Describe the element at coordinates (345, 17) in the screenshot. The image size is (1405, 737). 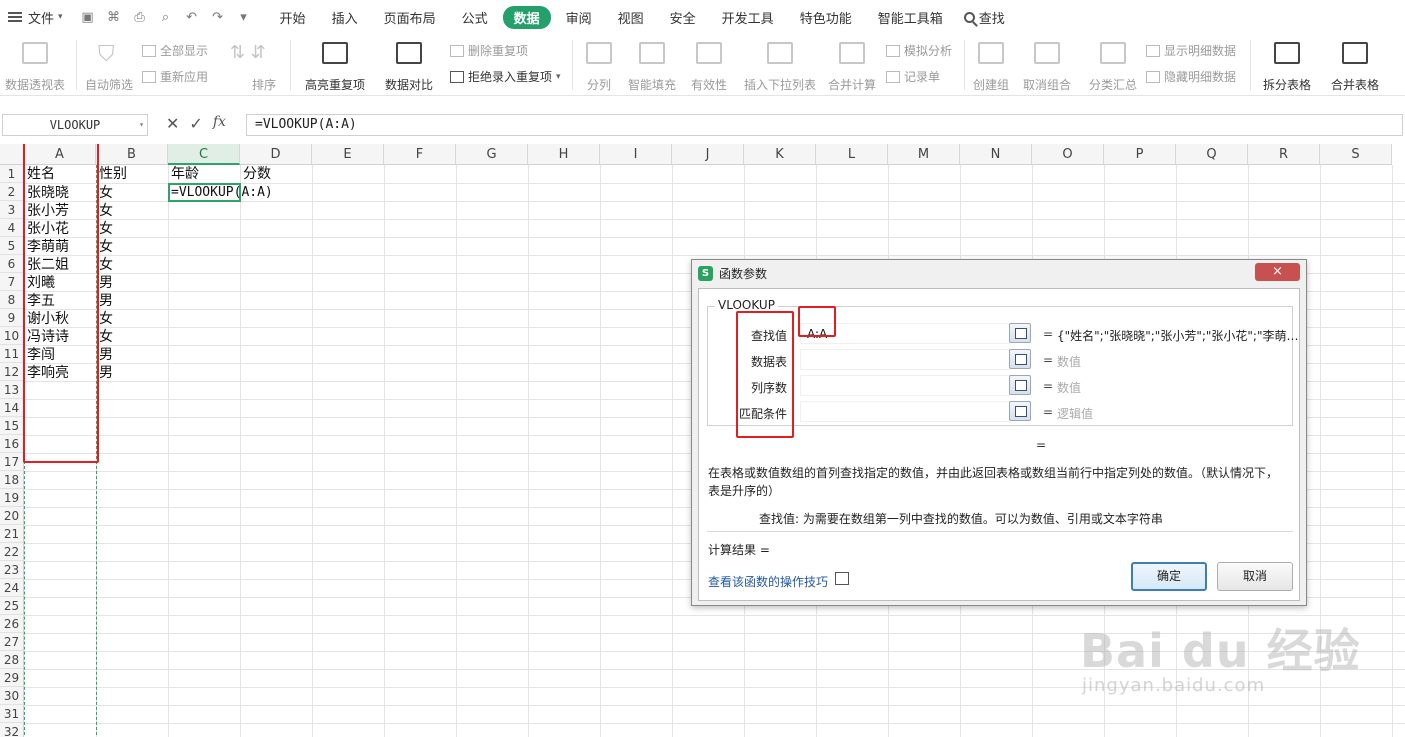
I see `tab-insert: 插入` at that location.